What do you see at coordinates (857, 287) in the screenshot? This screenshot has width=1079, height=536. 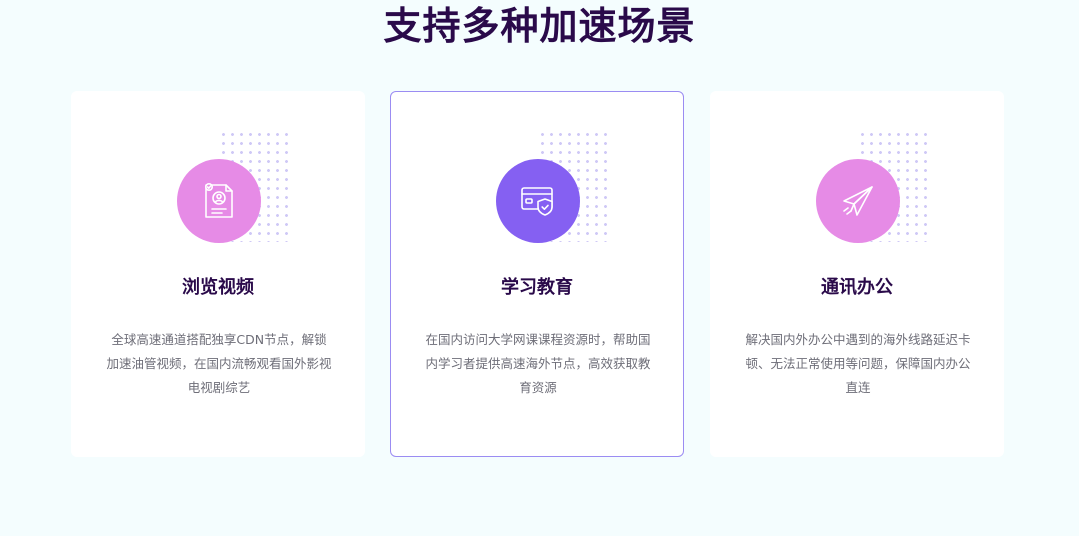 I see `card-title: 通讯办公` at bounding box center [857, 287].